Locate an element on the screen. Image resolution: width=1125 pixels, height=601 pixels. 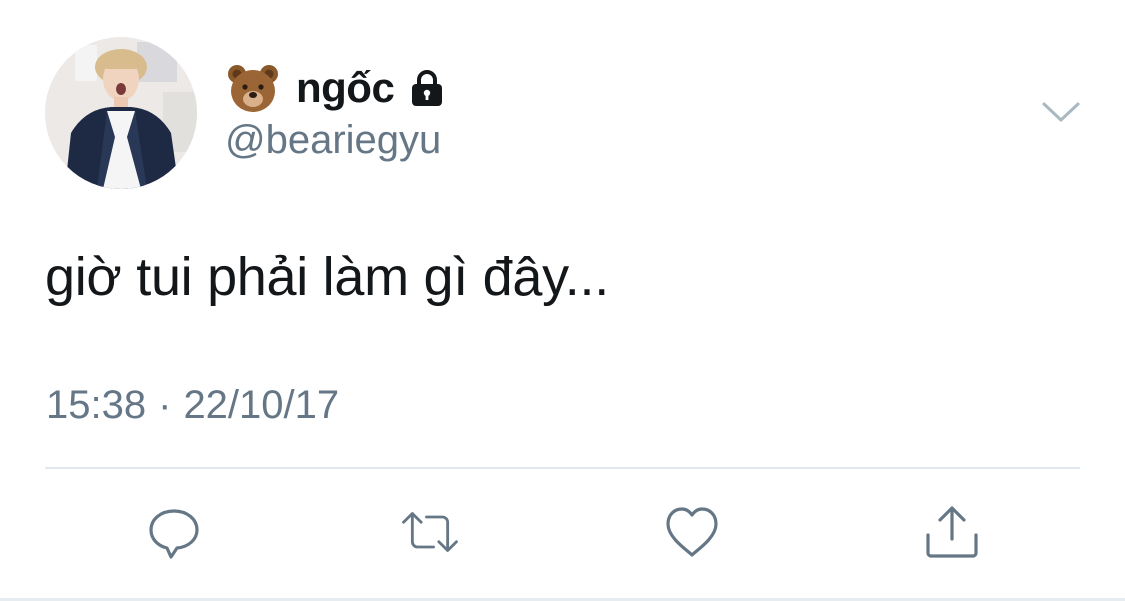
author-handle: @beariegyu is located at coordinates (333, 140).